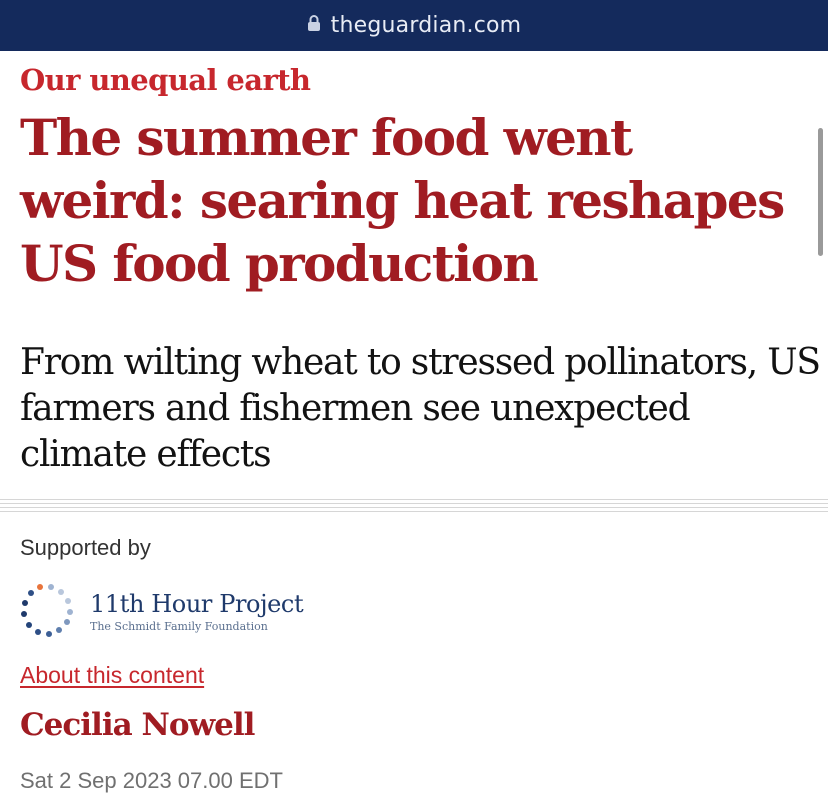 The height and width of the screenshot is (803, 828). I want to click on author-byline: Cecilia Nowell, so click(137, 725).